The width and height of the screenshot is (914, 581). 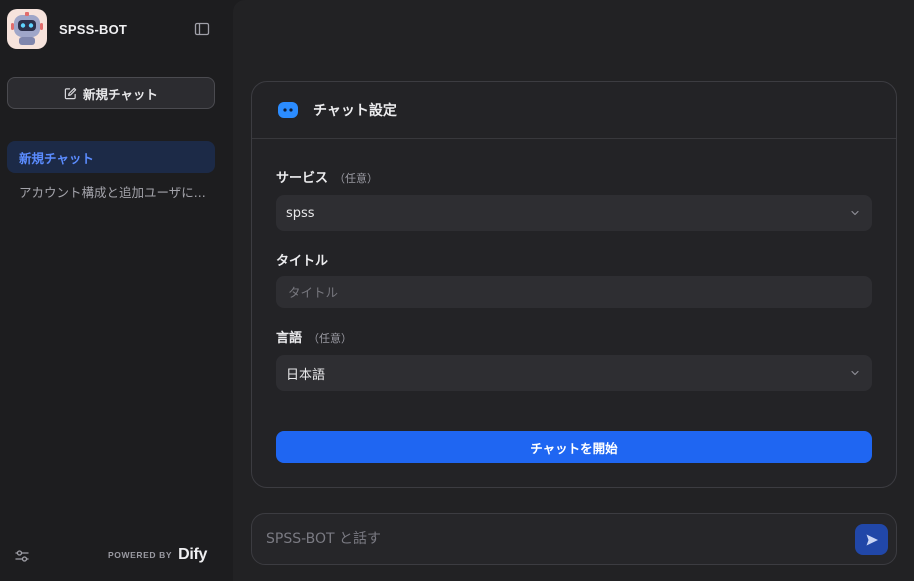 What do you see at coordinates (574, 213) in the screenshot?
I see `service-select: spss` at bounding box center [574, 213].